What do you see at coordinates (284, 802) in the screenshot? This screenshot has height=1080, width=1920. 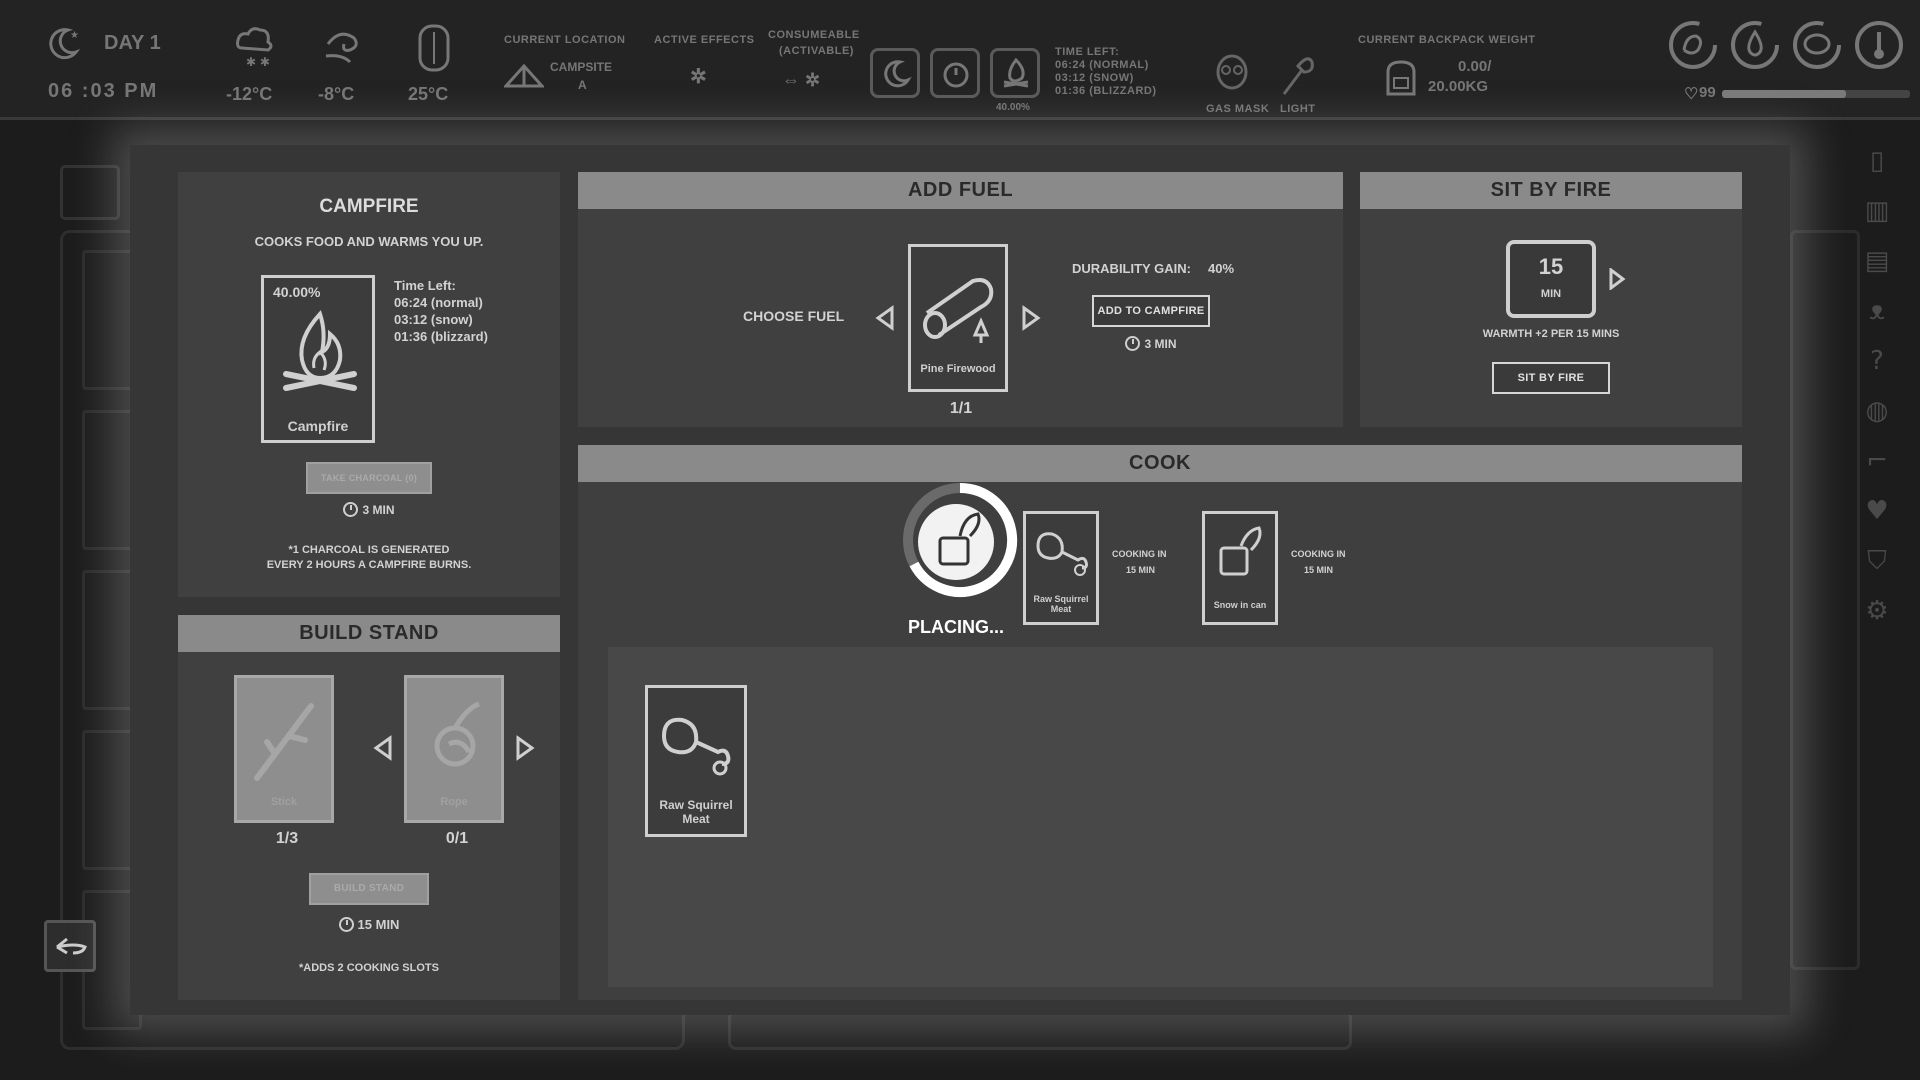 I see `stick-name: Stick` at bounding box center [284, 802].